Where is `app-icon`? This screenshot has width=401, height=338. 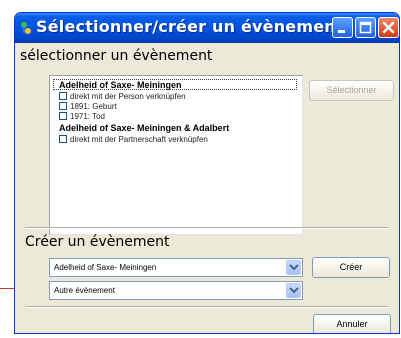 app-icon is located at coordinates (26, 28).